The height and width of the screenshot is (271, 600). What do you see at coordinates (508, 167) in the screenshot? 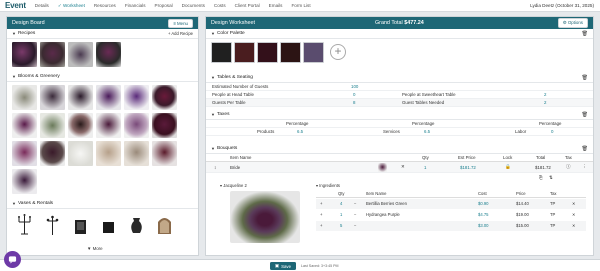
I see `lock-icon: 🔒` at bounding box center [508, 167].